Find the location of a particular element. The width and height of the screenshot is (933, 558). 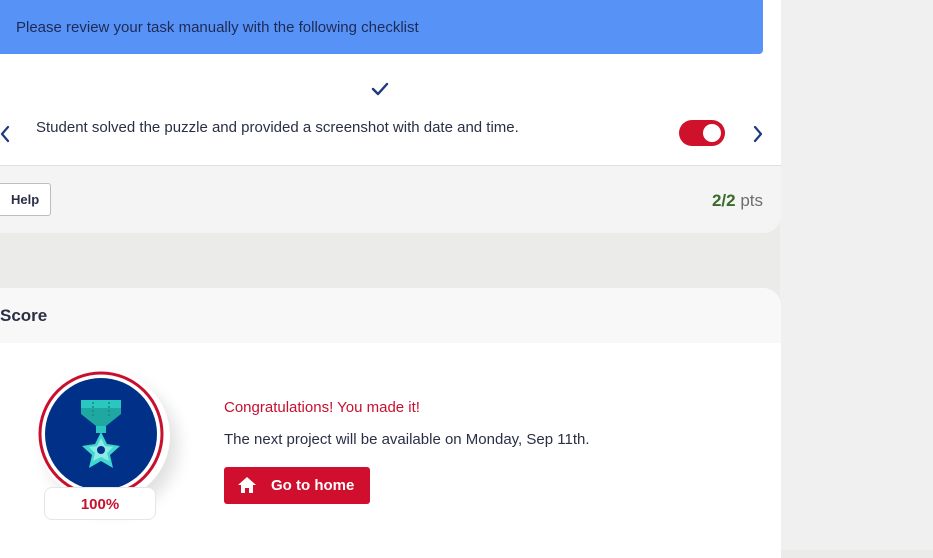

check-icon is located at coordinates (380, 89).